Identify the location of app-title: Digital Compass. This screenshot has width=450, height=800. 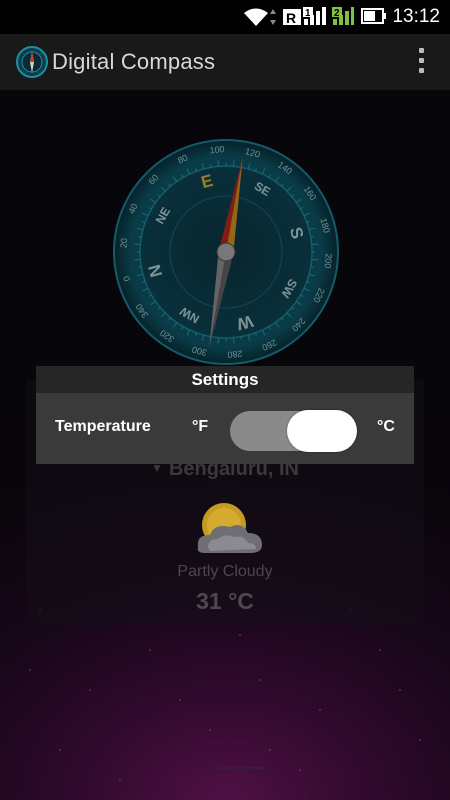
(134, 61).